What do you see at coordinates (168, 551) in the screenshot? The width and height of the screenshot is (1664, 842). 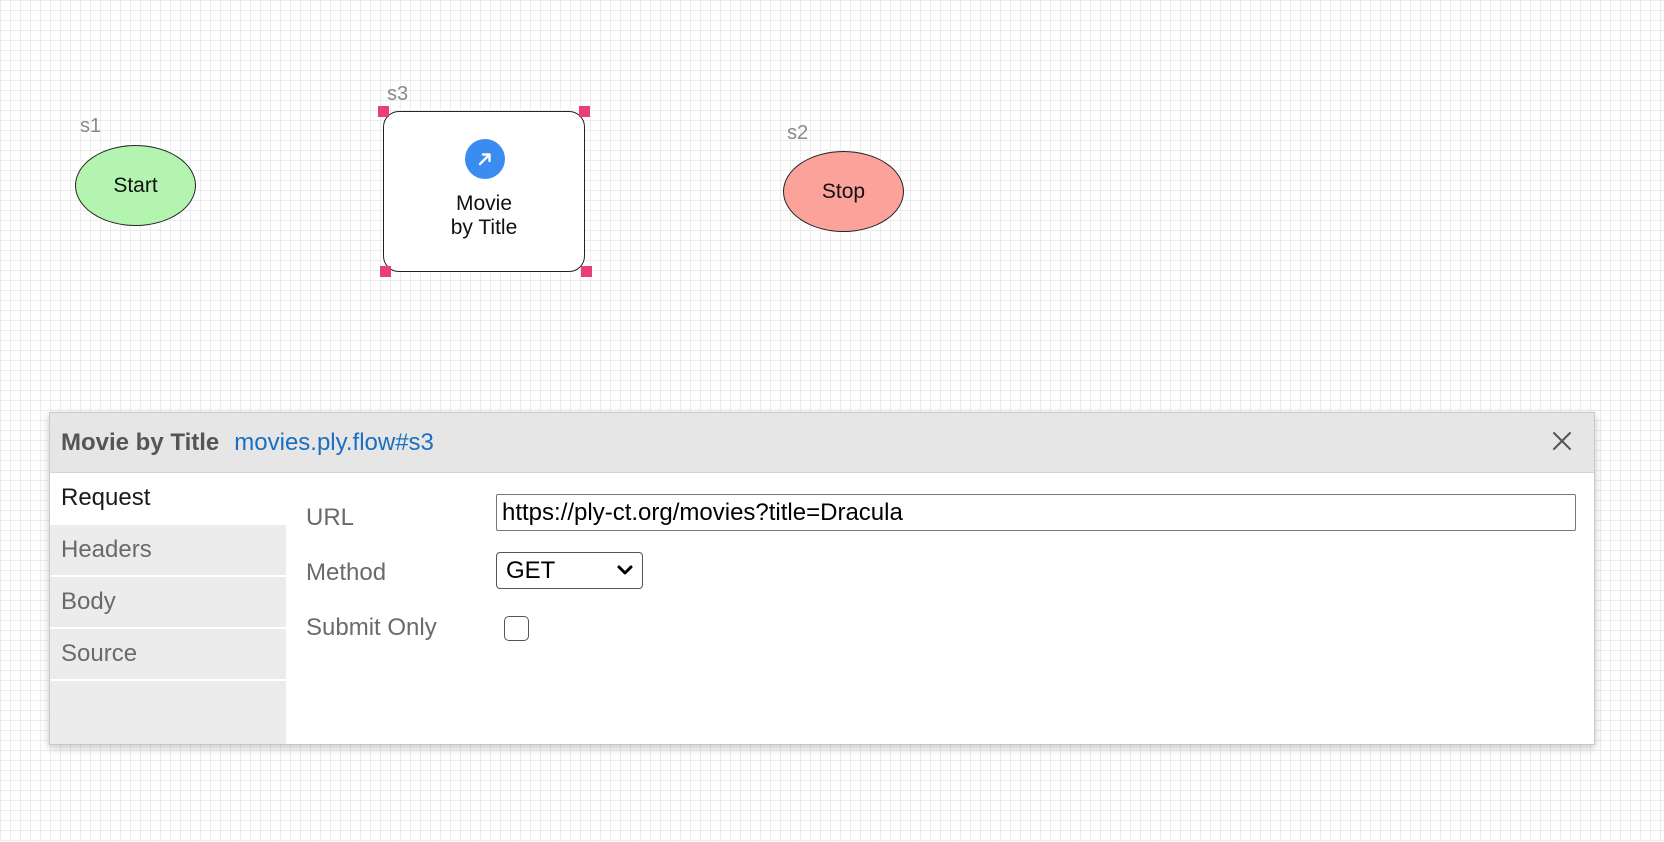 I see `tab-headers: Headers` at bounding box center [168, 551].